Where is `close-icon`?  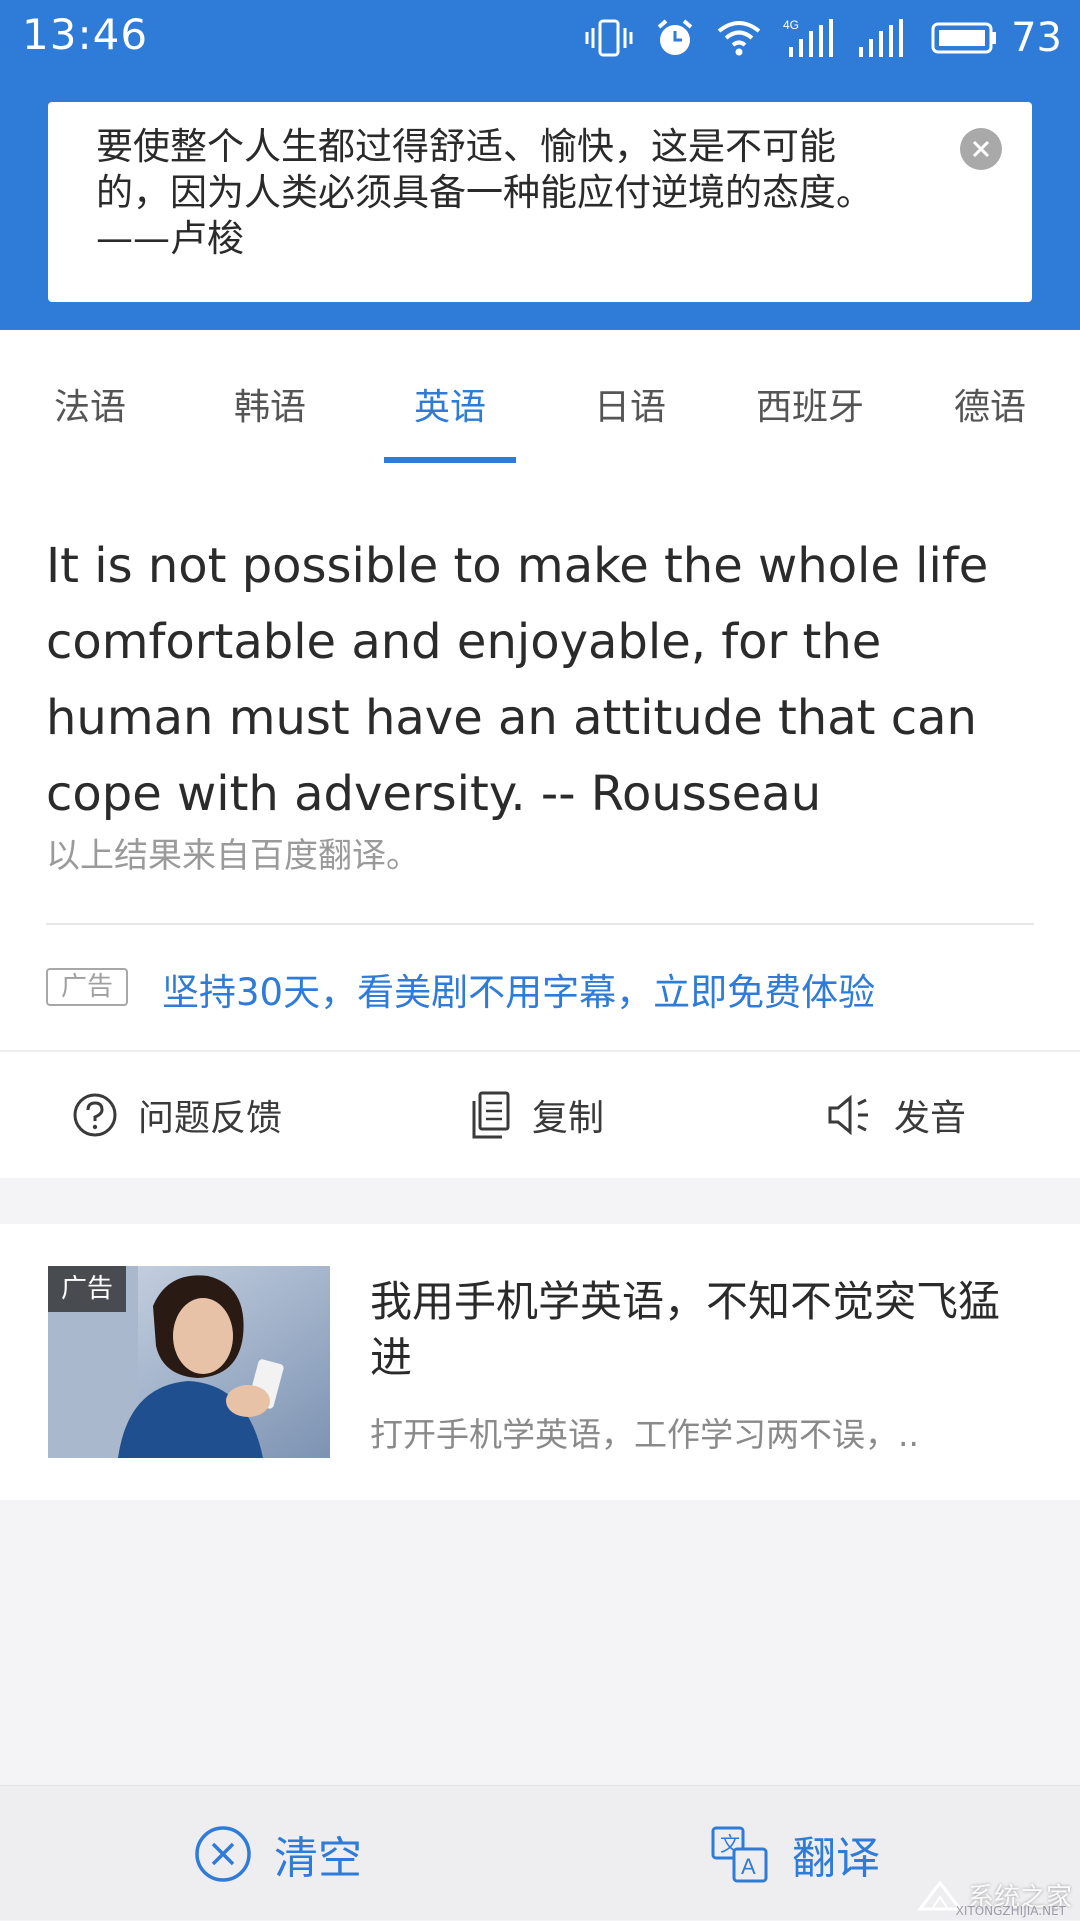
close-icon is located at coordinates (981, 149).